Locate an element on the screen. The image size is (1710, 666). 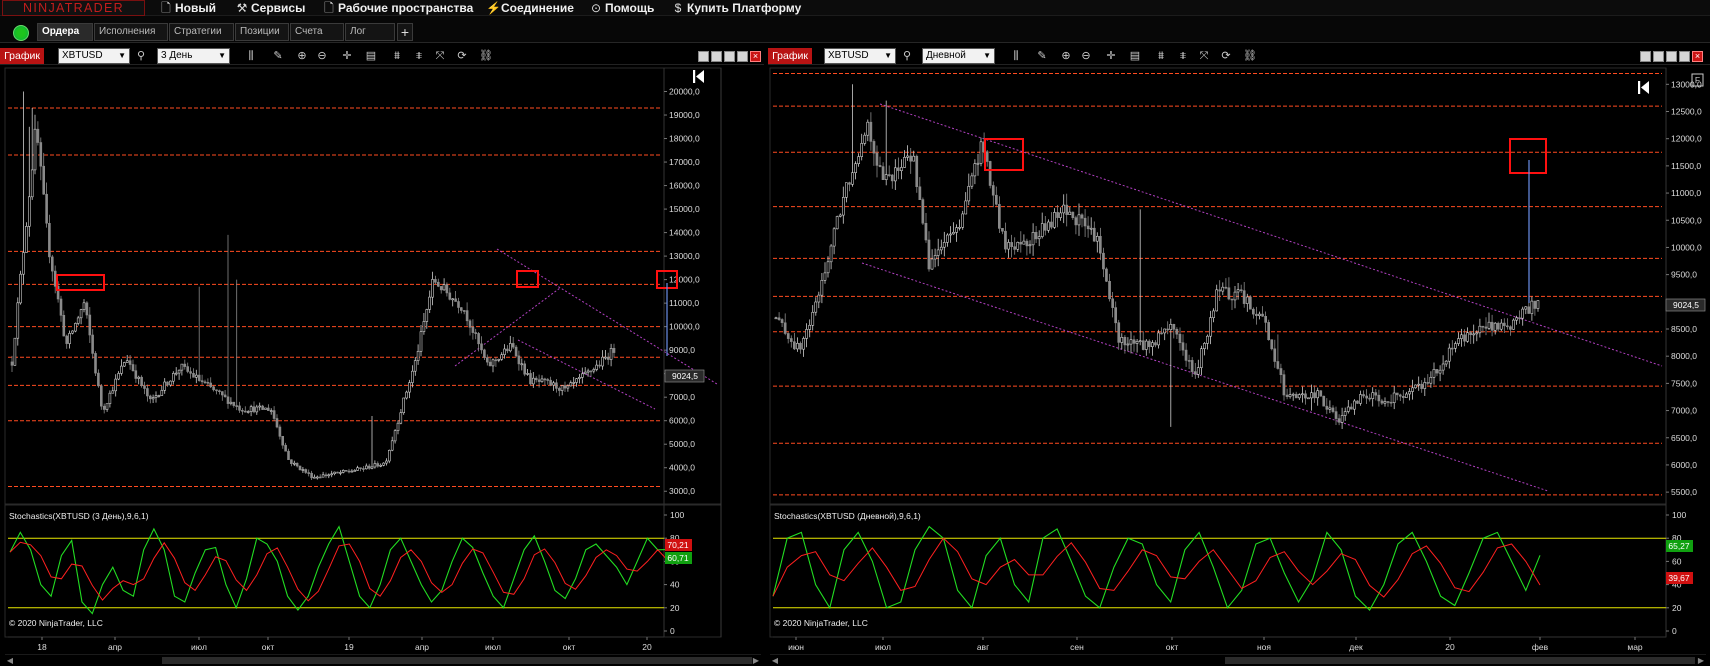
time-tick-label: авг is located at coordinates (983, 647).